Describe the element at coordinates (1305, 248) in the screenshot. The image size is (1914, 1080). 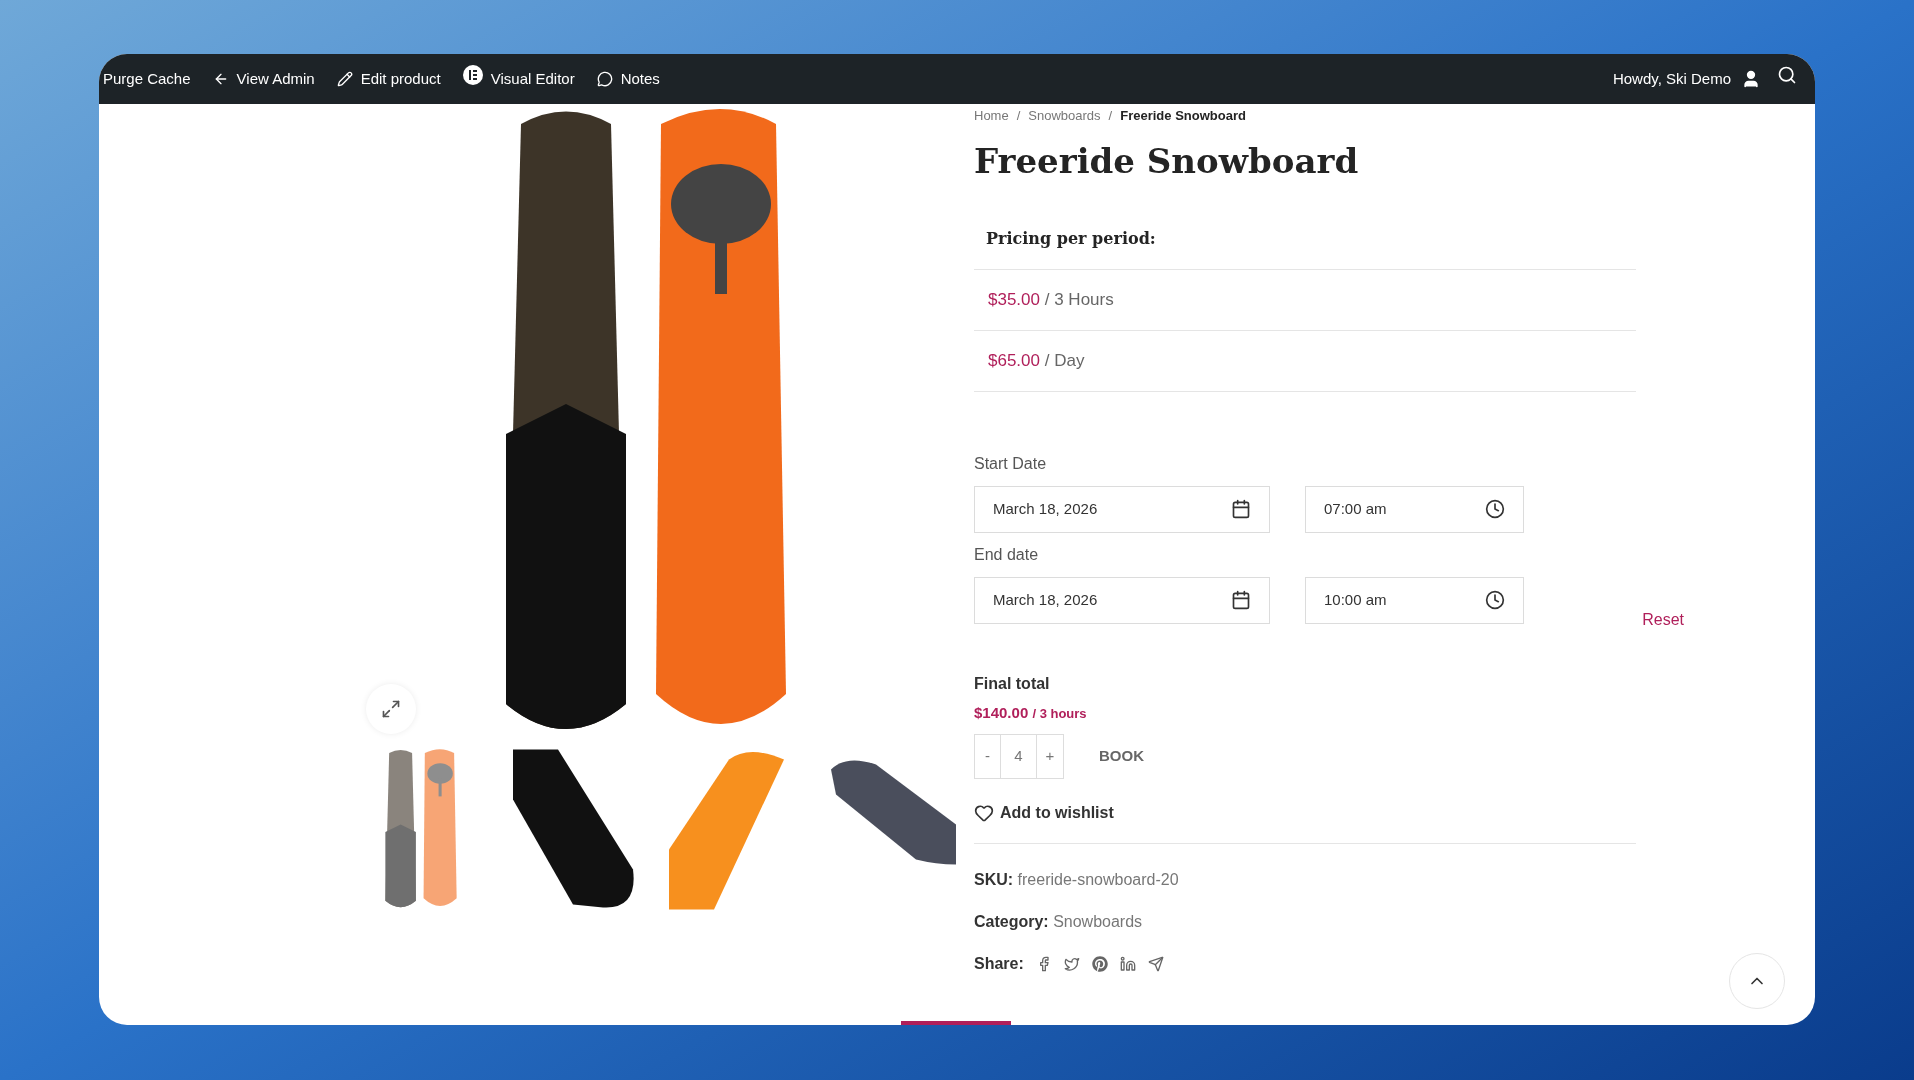
I see `pricing-heading: Pricing per period:` at that location.